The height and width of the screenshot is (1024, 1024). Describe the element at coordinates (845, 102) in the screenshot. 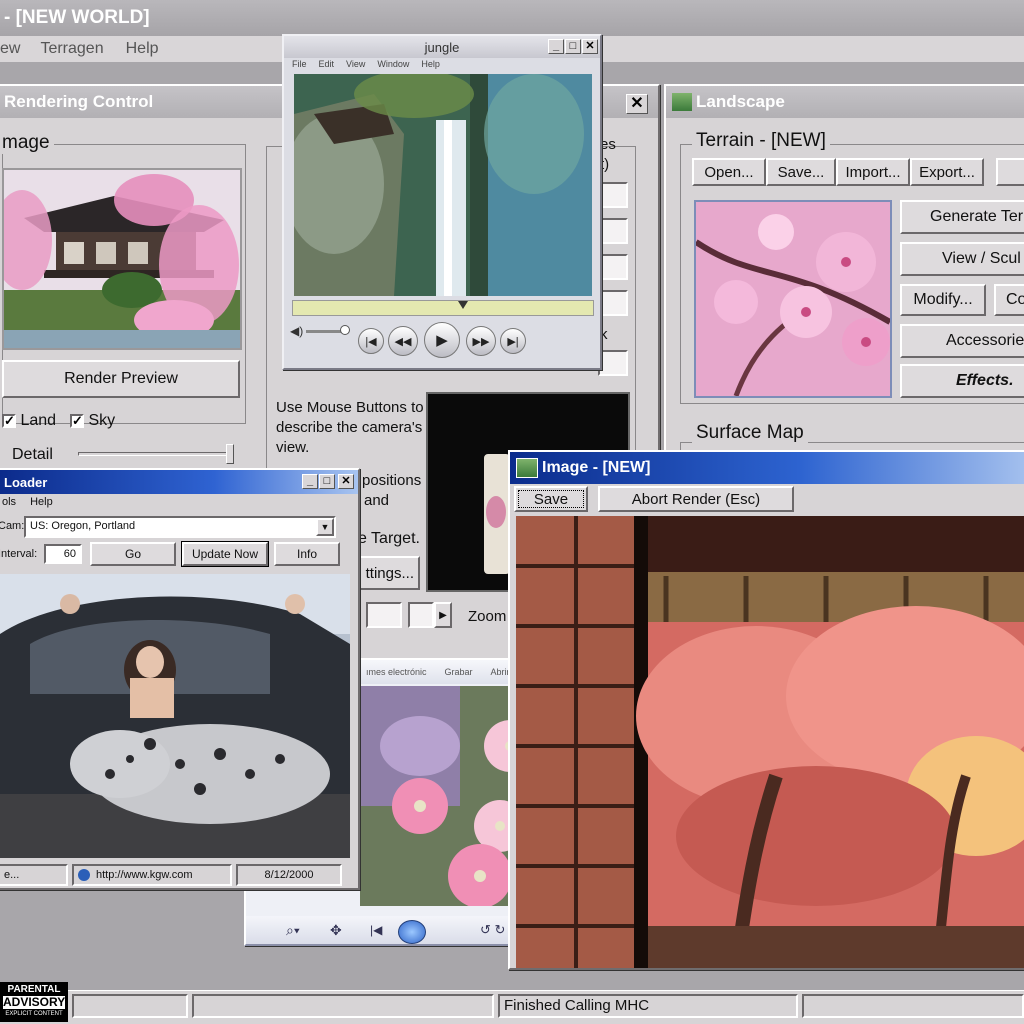

I see `landscape-title-bar: Landscape` at that location.